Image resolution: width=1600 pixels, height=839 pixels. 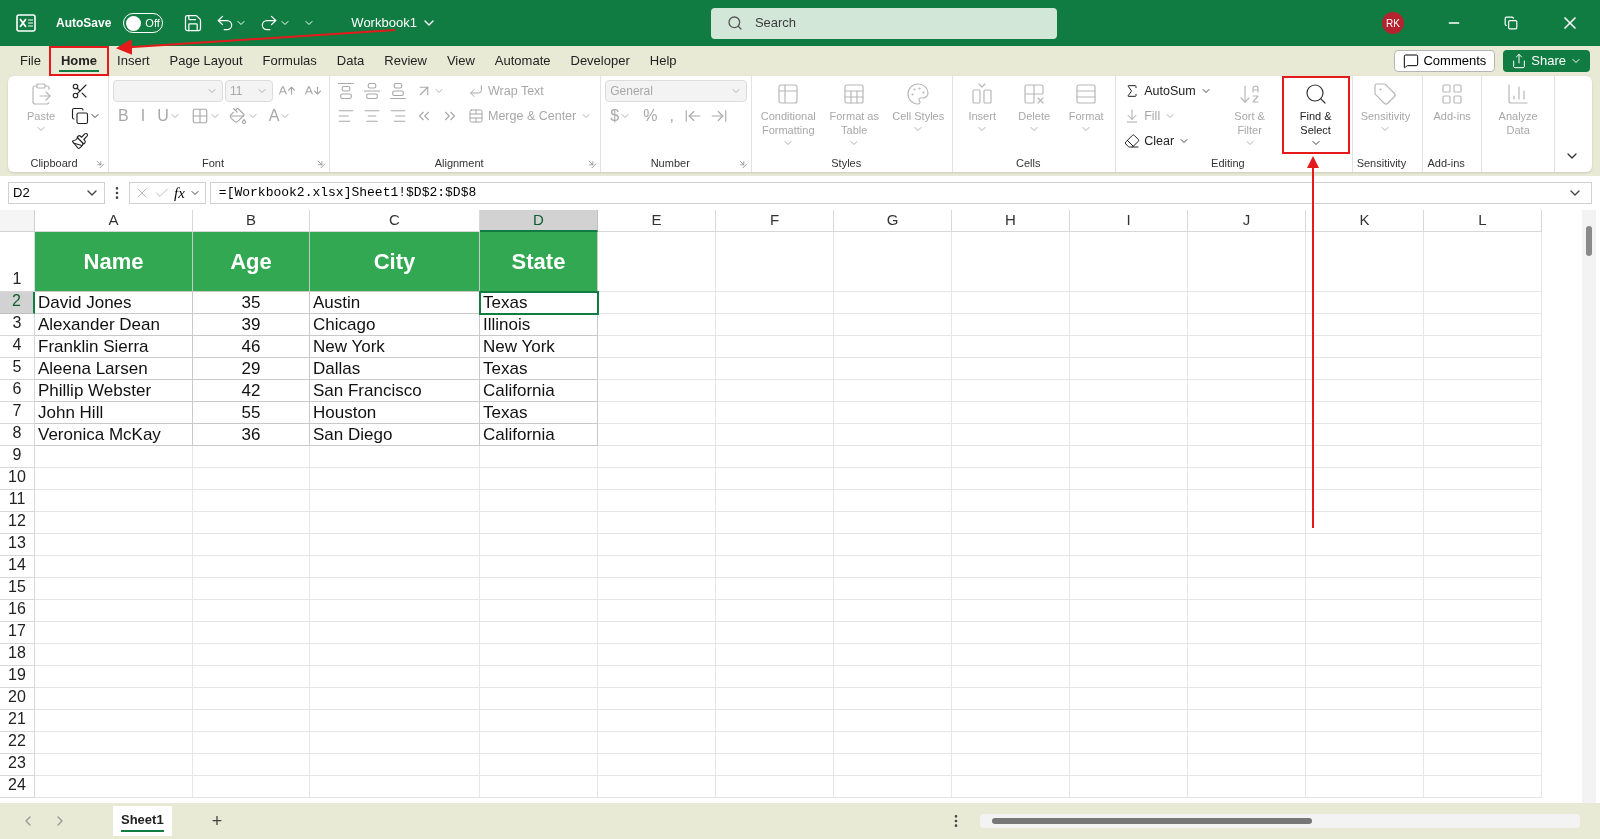 What do you see at coordinates (206, 61) in the screenshot?
I see `ribbon-tab: Page Layout` at bounding box center [206, 61].